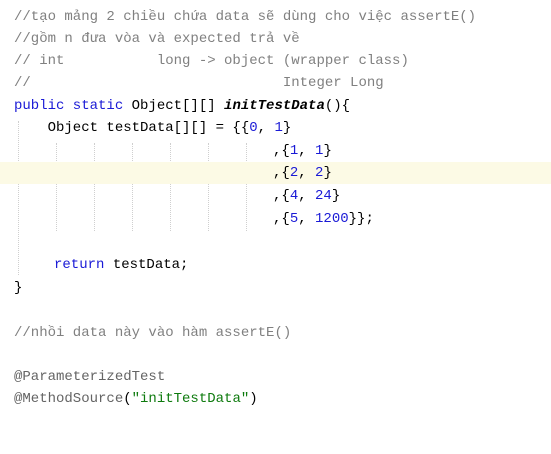 This screenshot has height=454, width=551. I want to click on code-line: }, so click(275, 288).